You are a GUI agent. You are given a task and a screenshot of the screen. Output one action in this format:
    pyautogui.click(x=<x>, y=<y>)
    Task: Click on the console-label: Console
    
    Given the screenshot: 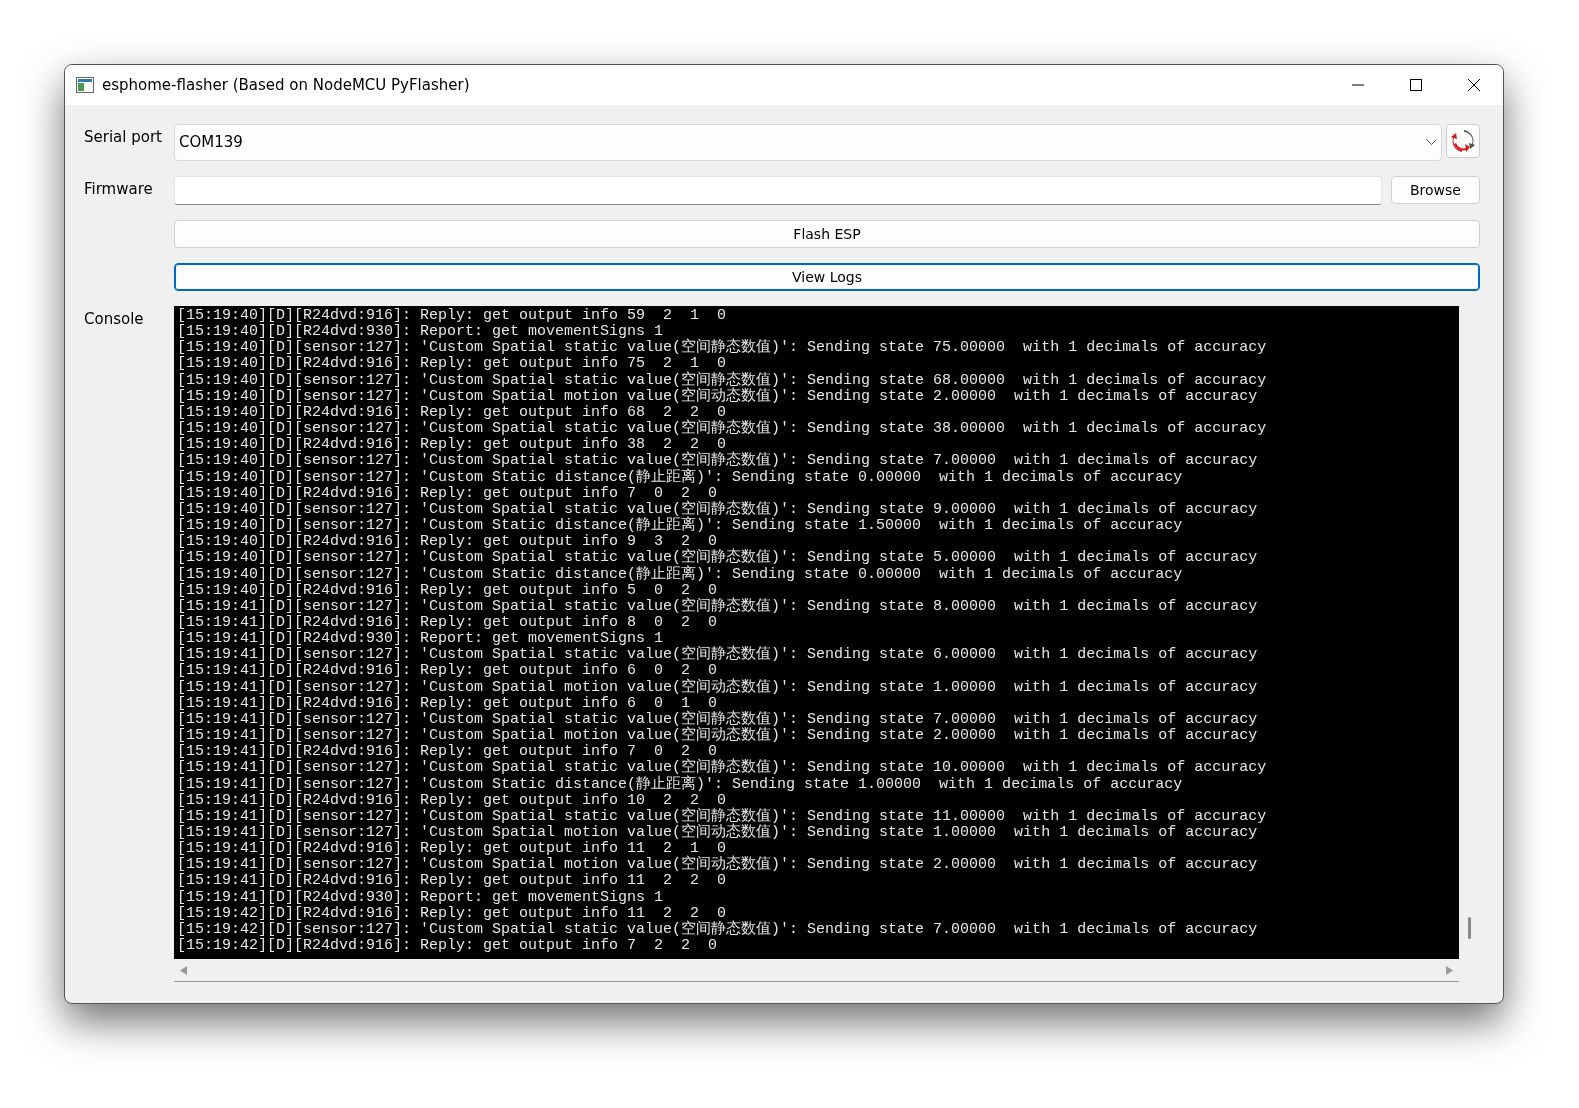 What is the action you would take?
    pyautogui.click(x=114, y=319)
    